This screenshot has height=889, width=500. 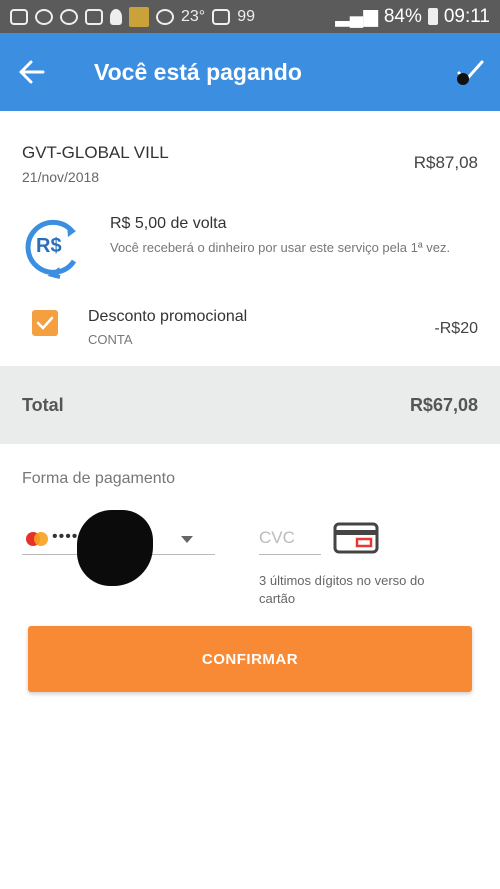 What do you see at coordinates (43, 404) in the screenshot?
I see `total-label: Total` at bounding box center [43, 404].